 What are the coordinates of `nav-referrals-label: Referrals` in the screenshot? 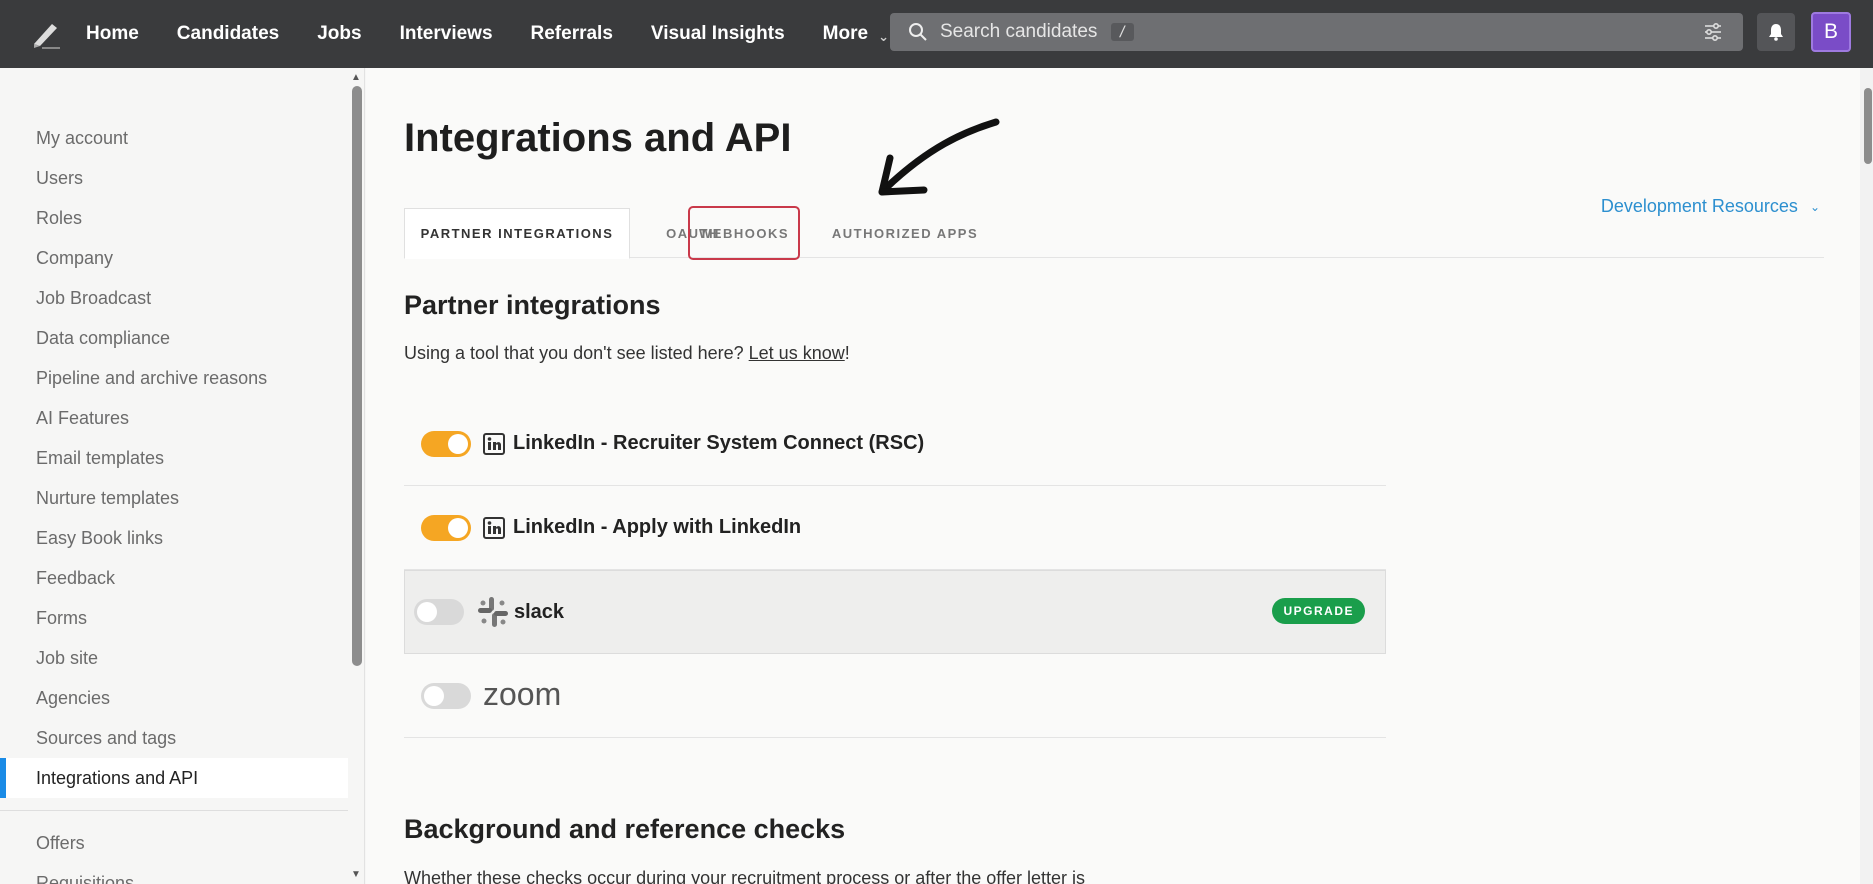 It's located at (571, 33).